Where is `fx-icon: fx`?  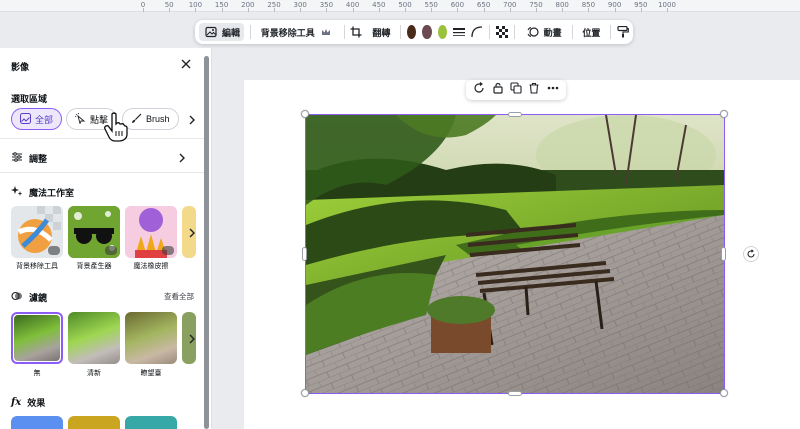
fx-icon: fx is located at coordinates (16, 402).